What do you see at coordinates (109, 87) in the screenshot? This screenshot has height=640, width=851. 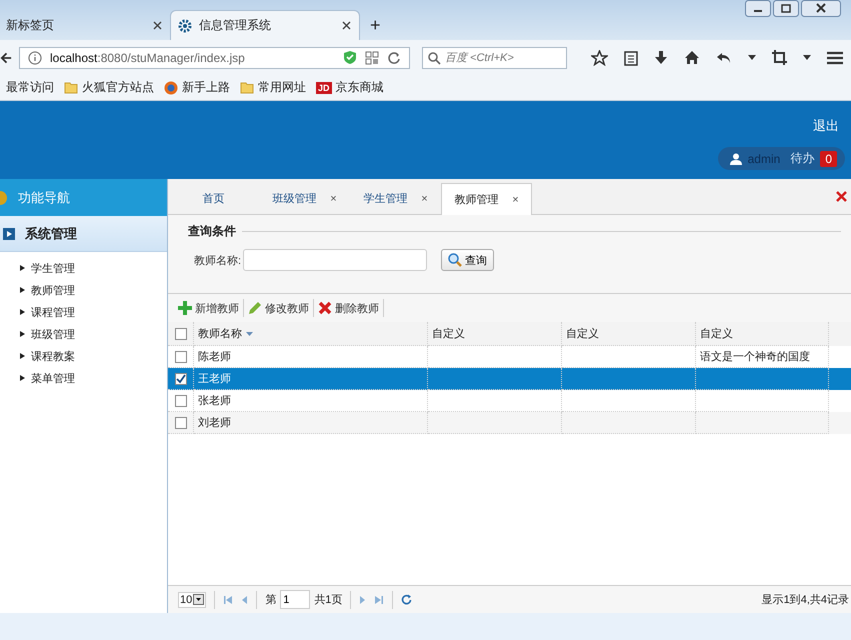 I see `bookmark-link: 火狐官方站点` at bounding box center [109, 87].